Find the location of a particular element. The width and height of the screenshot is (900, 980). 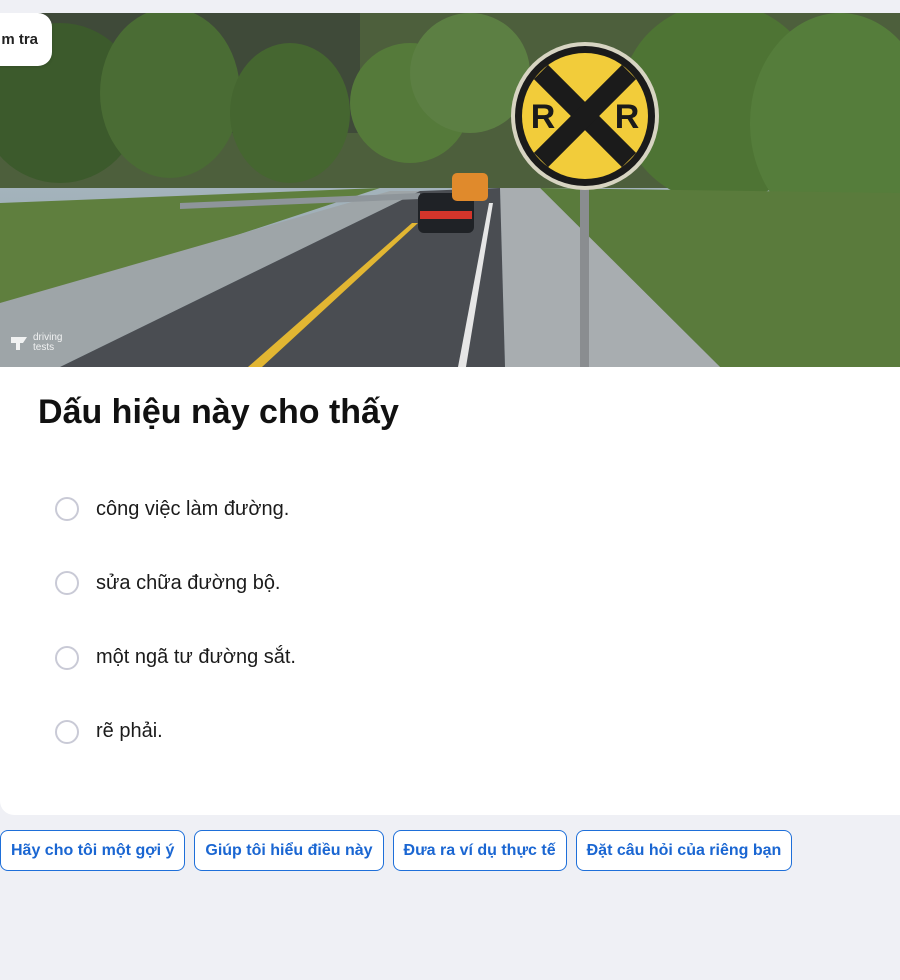

sign-letter-right: R is located at coordinates (627, 117).